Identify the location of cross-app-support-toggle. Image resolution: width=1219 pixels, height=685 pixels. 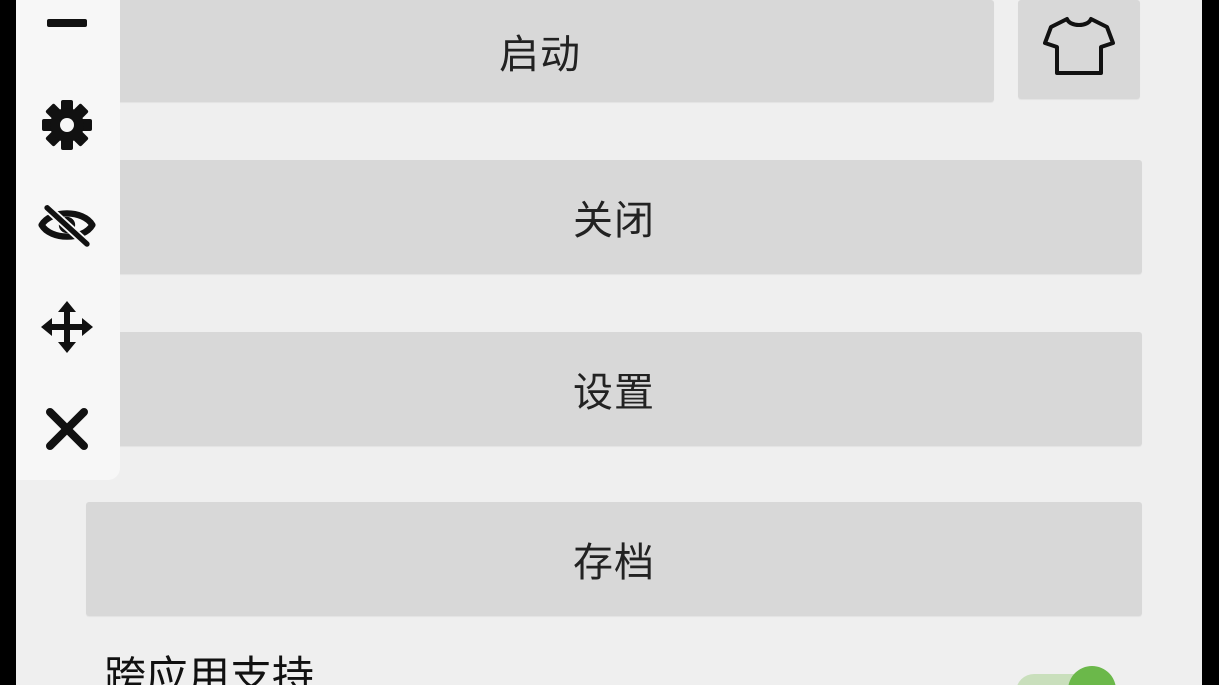
(1068, 674).